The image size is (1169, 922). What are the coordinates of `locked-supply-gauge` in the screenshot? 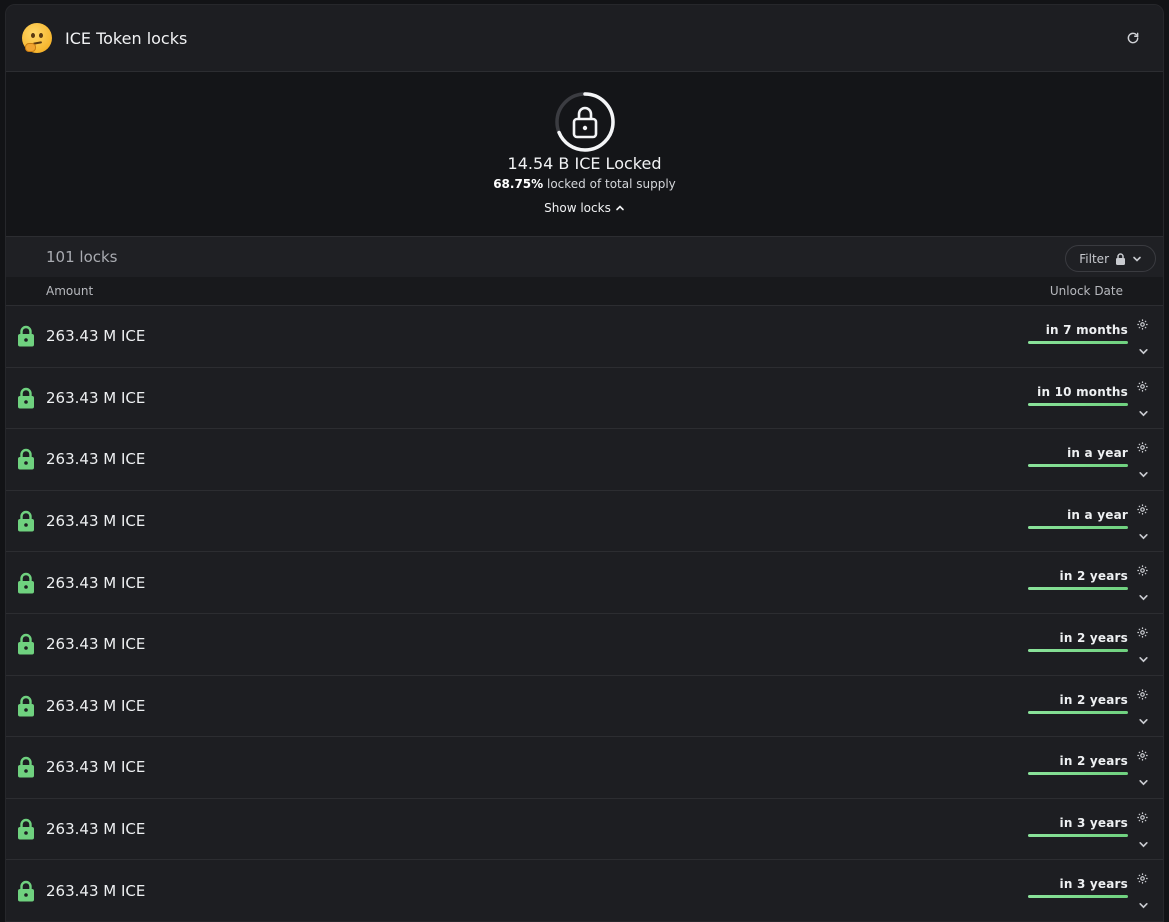 It's located at (585, 122).